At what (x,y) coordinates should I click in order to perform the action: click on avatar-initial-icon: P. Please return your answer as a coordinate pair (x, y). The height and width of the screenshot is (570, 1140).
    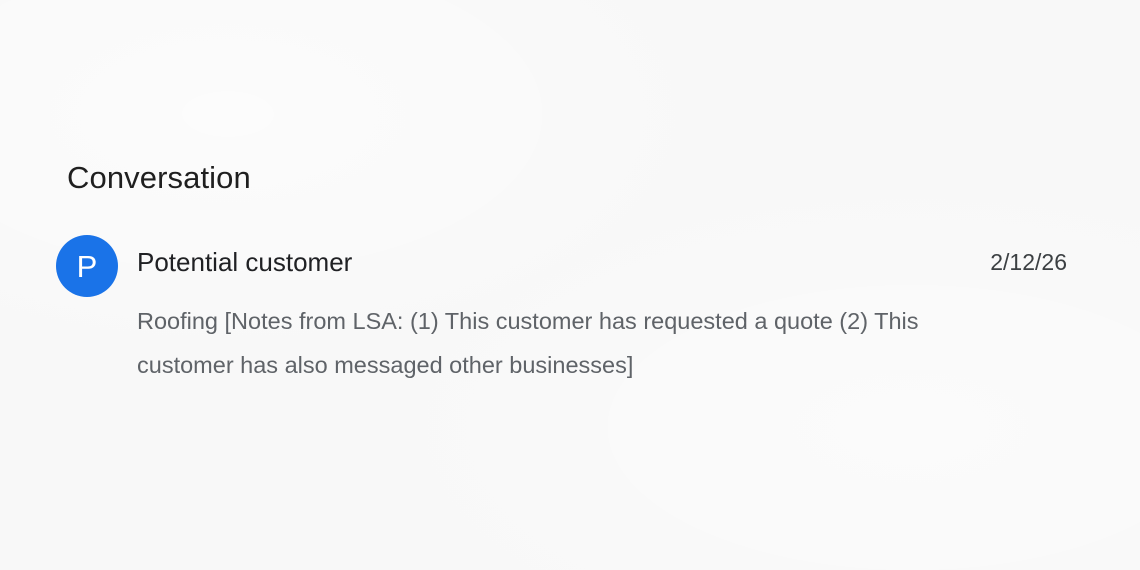
    Looking at the image, I should click on (87, 266).